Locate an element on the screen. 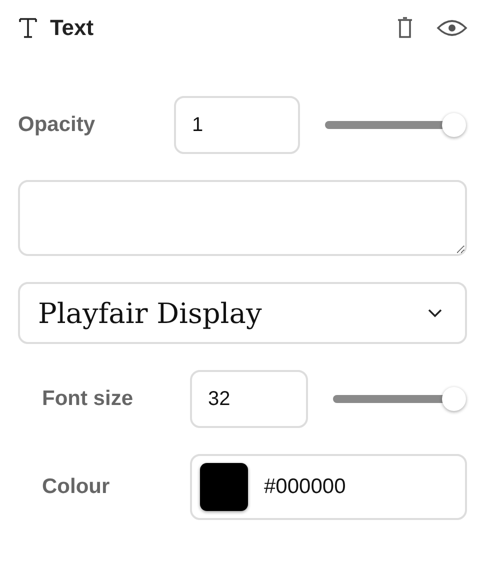 This screenshot has width=492, height=570. trash-icon is located at coordinates (405, 28).